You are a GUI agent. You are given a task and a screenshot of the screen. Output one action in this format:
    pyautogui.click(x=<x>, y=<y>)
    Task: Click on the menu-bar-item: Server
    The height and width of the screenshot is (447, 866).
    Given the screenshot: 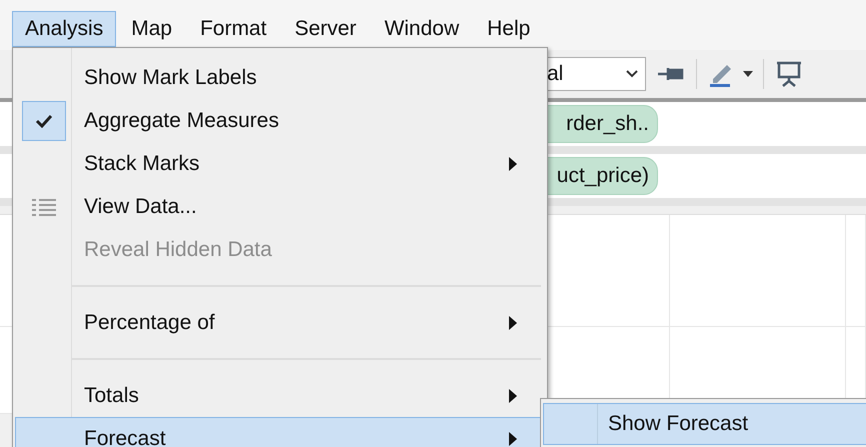 What is the action you would take?
    pyautogui.click(x=326, y=29)
    